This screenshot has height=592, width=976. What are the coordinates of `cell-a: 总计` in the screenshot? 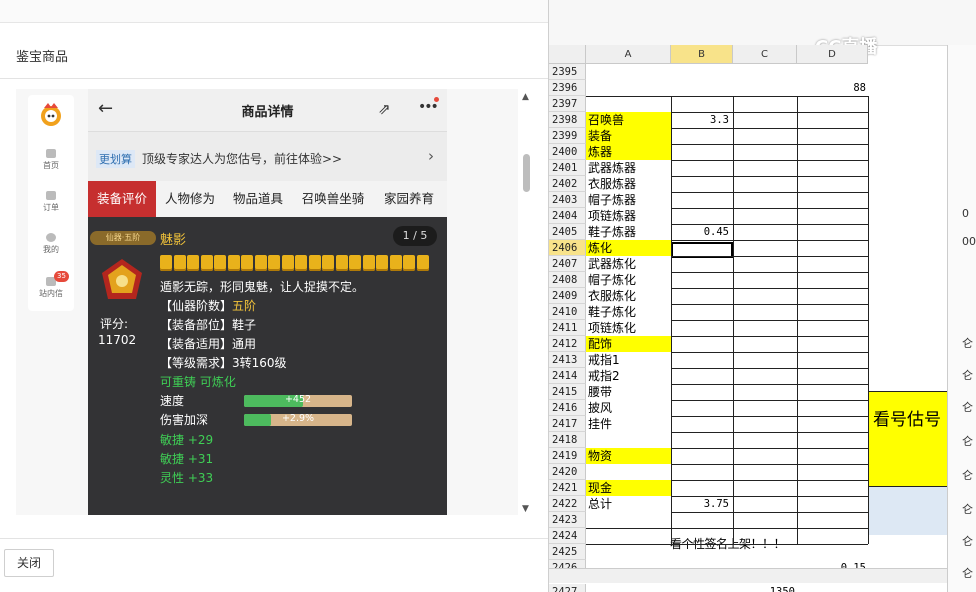 It's located at (600, 504).